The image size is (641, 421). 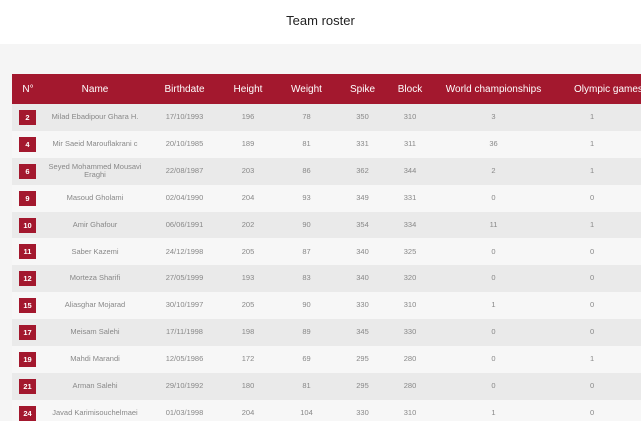 I want to click on player-number-cell: 11, so click(x=28, y=252).